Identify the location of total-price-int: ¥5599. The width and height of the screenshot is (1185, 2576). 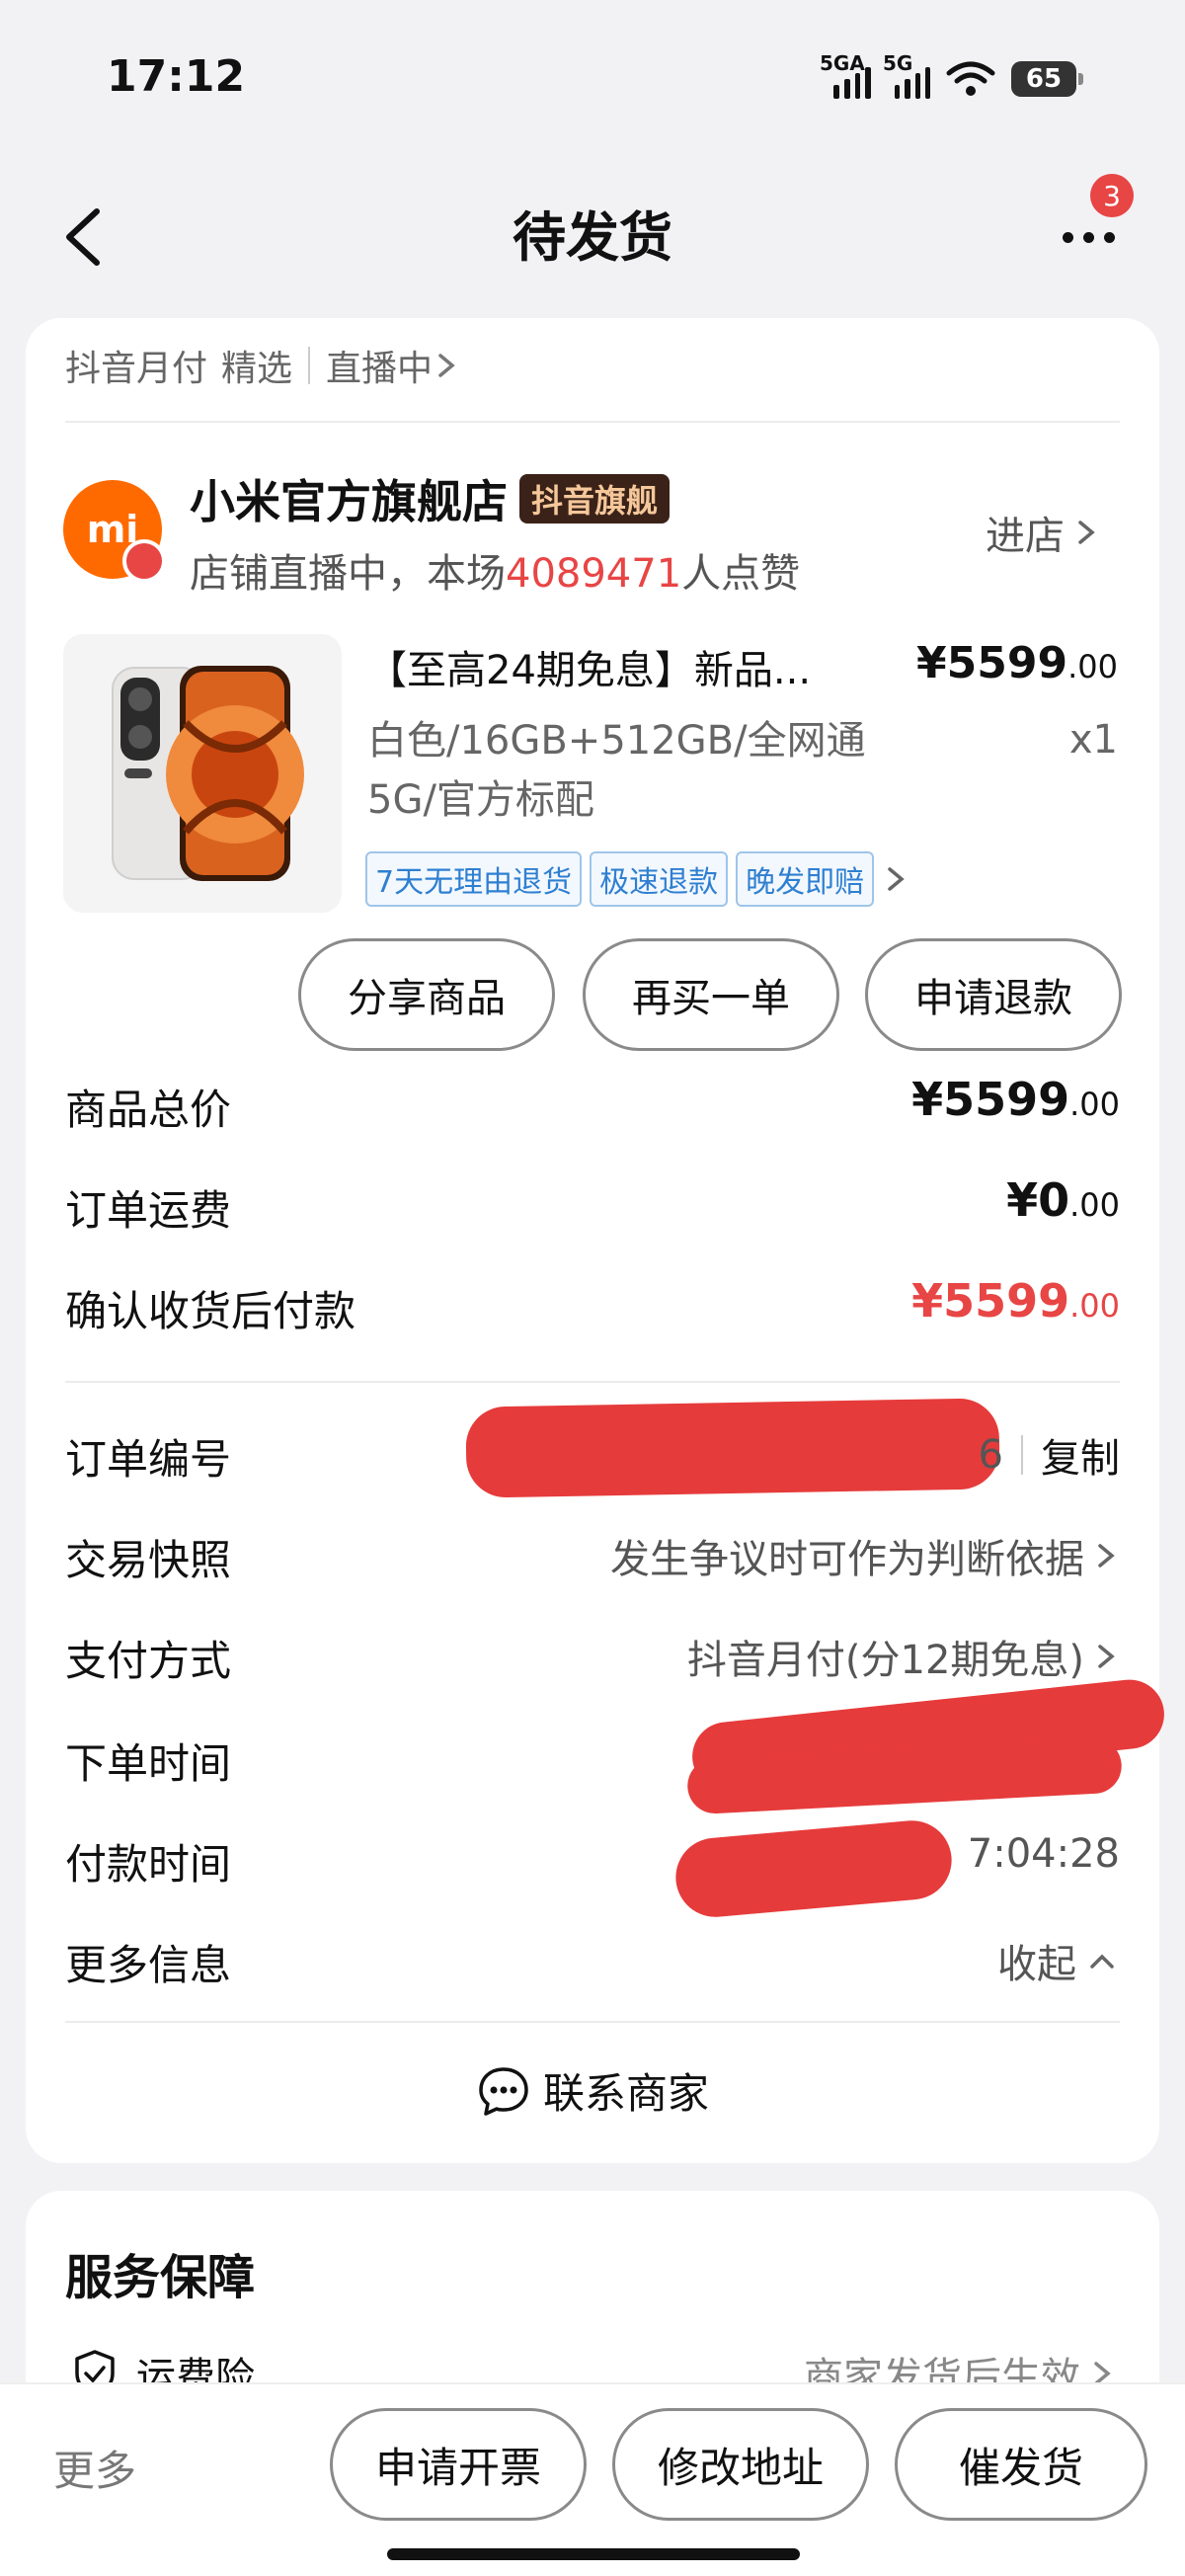
(991, 1099).